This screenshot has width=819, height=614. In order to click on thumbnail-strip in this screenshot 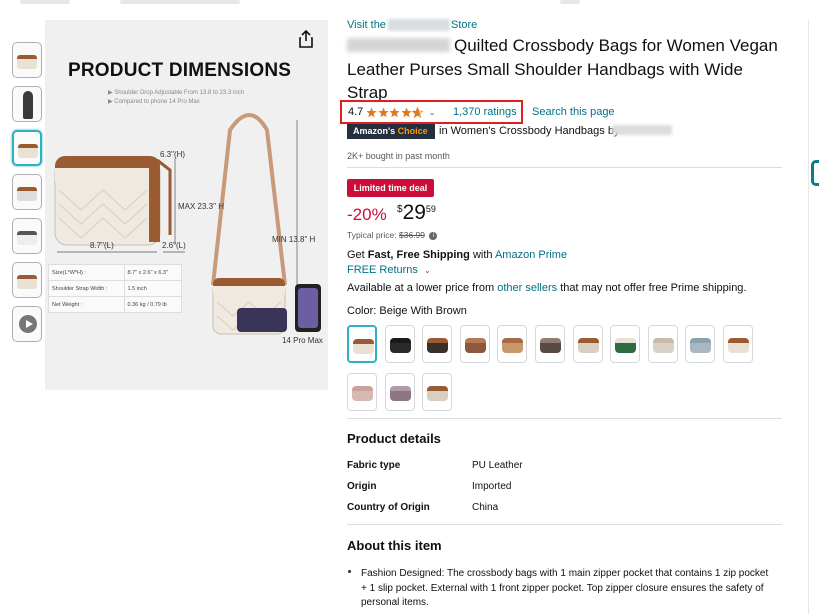, I will do `click(28, 196)`.